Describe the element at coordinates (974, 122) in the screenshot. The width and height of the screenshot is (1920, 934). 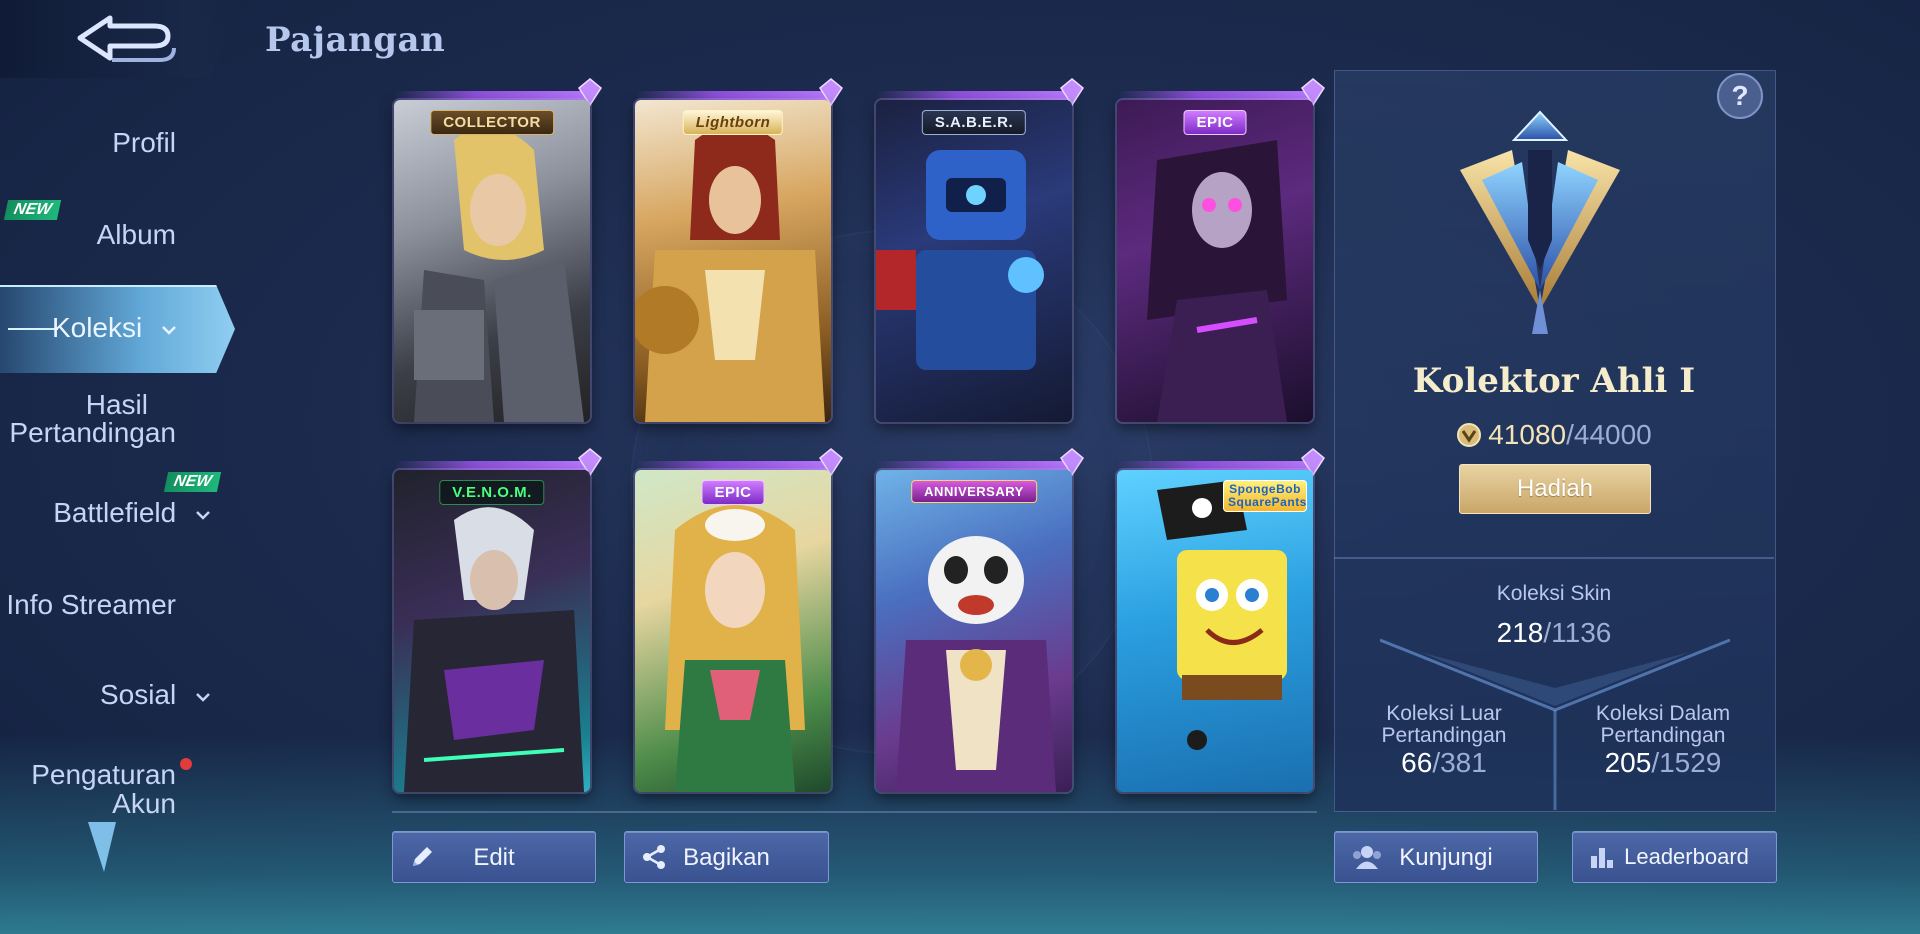
I see `skin-series-badge: S.A.B.E.R.` at that location.